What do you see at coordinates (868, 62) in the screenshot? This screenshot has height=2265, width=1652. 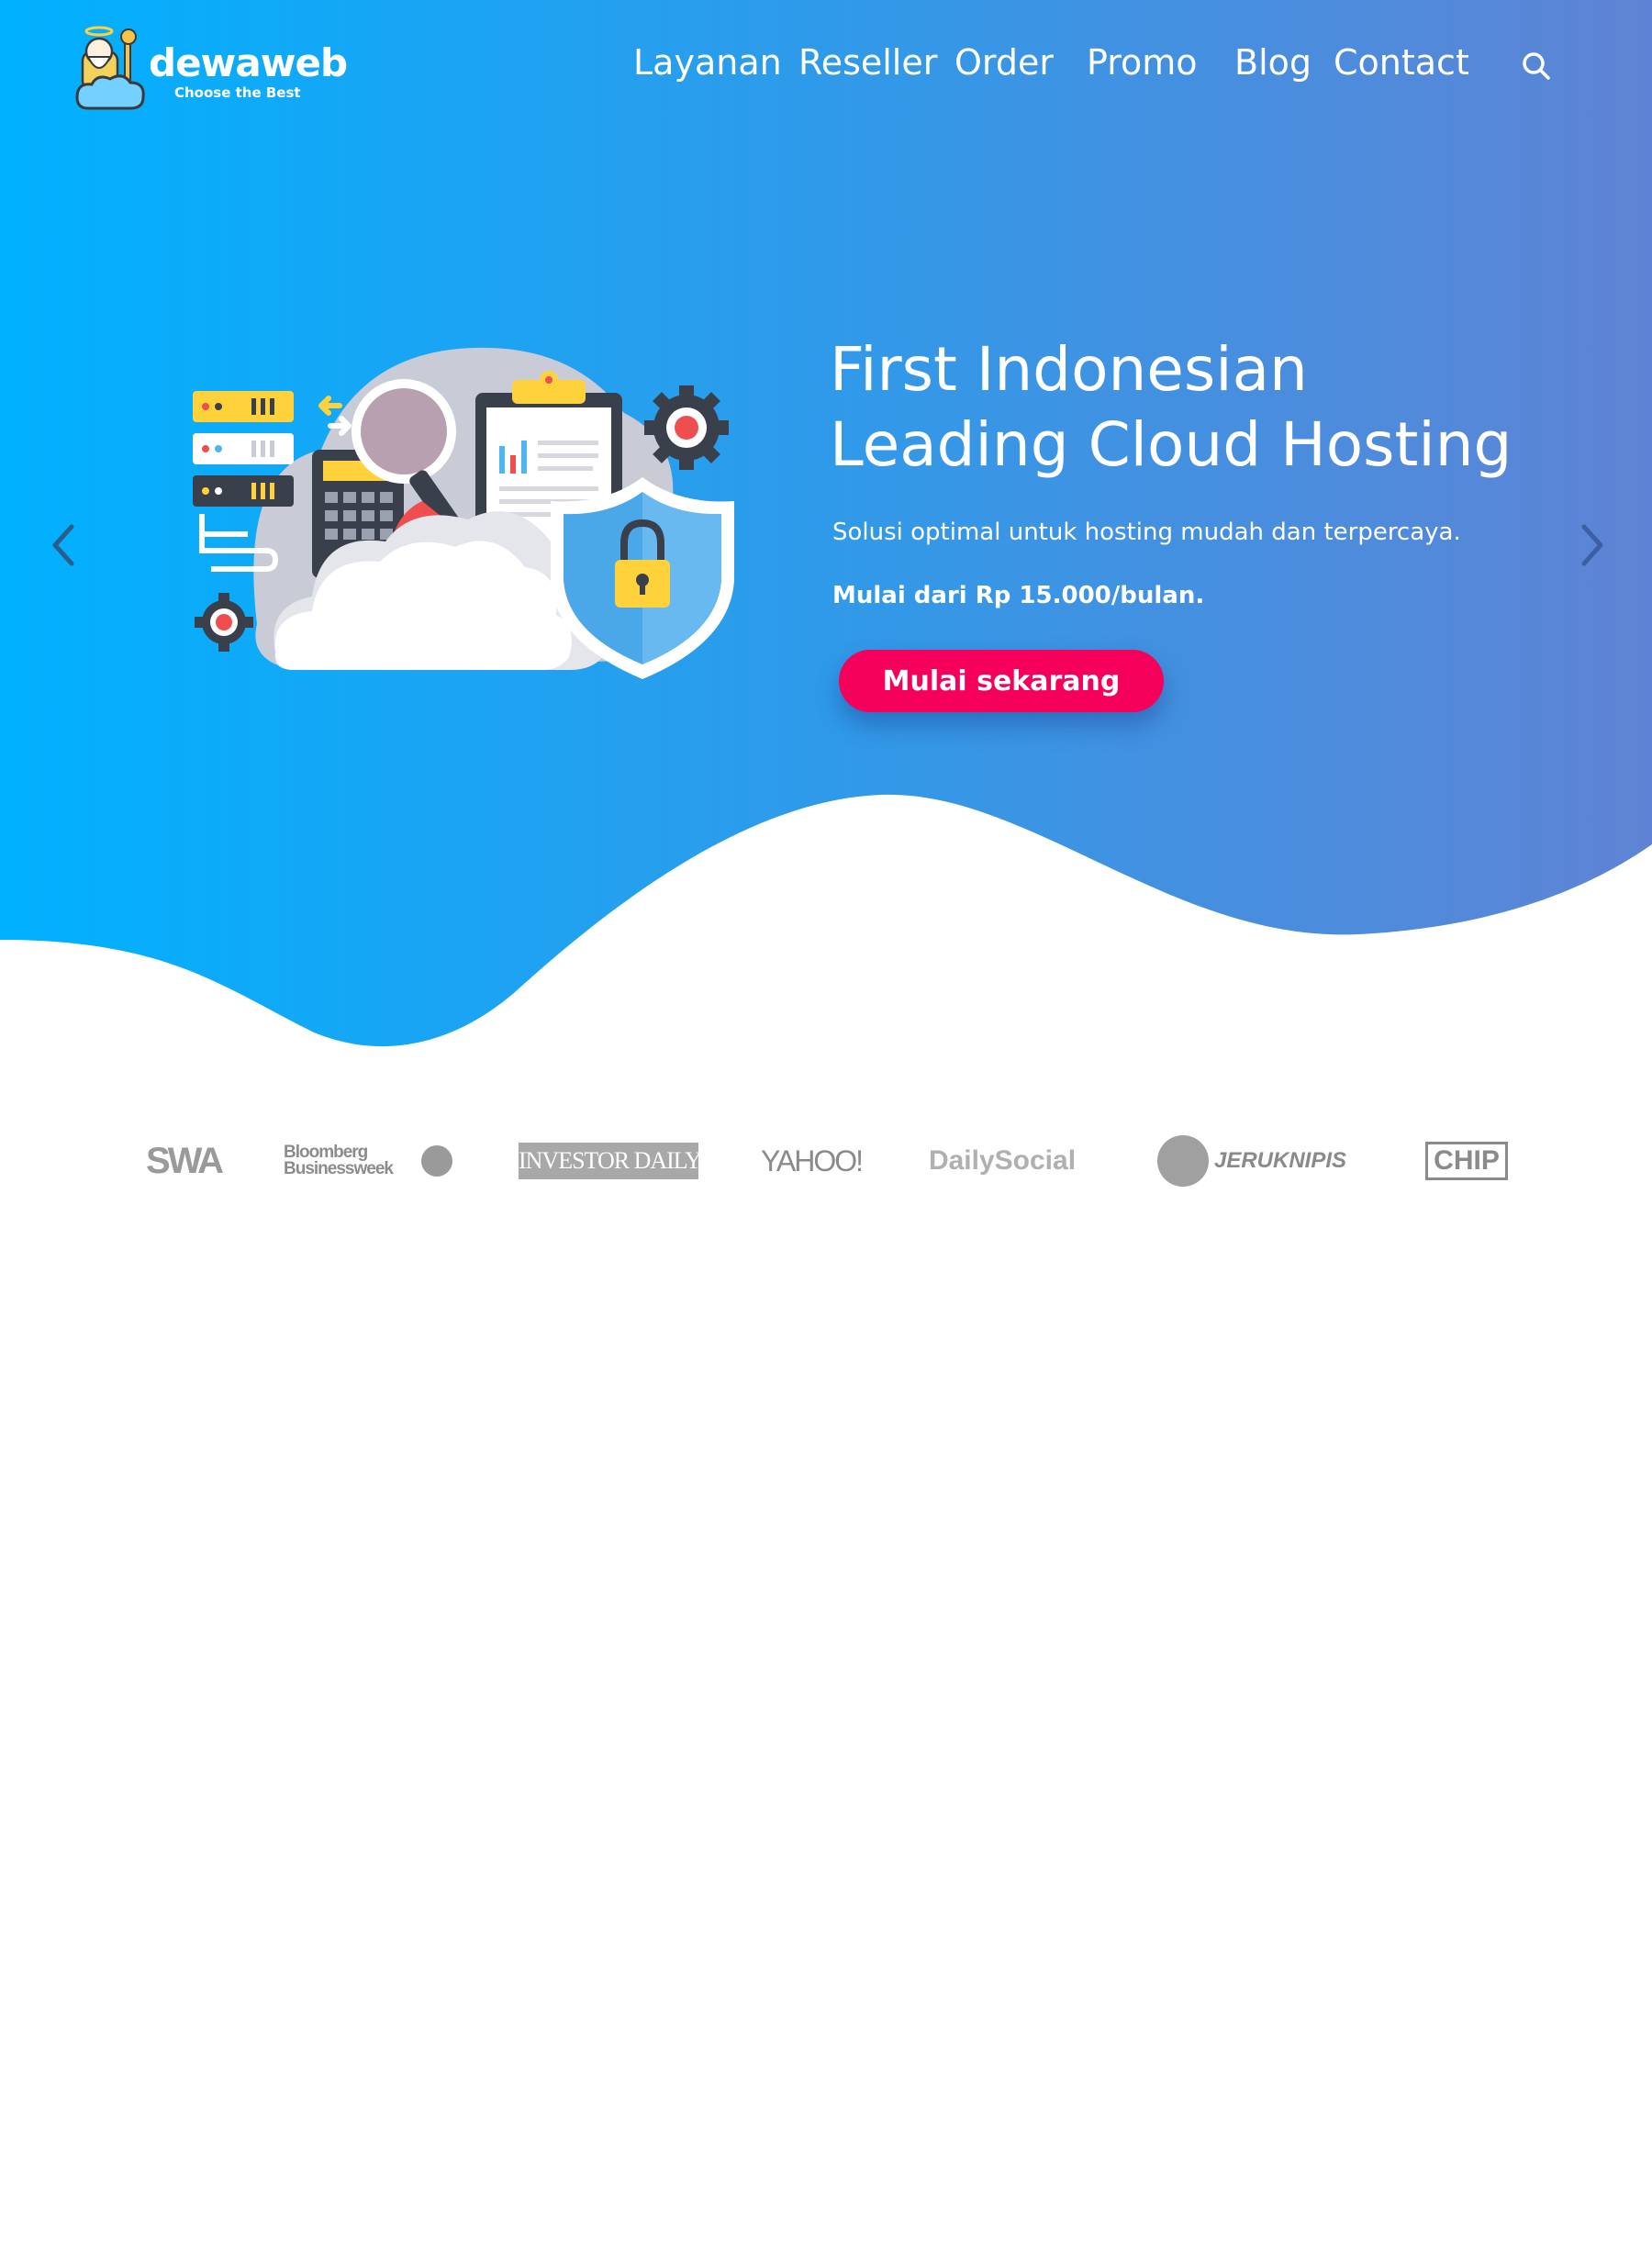 I see `nav-item-reseller: Reseller` at bounding box center [868, 62].